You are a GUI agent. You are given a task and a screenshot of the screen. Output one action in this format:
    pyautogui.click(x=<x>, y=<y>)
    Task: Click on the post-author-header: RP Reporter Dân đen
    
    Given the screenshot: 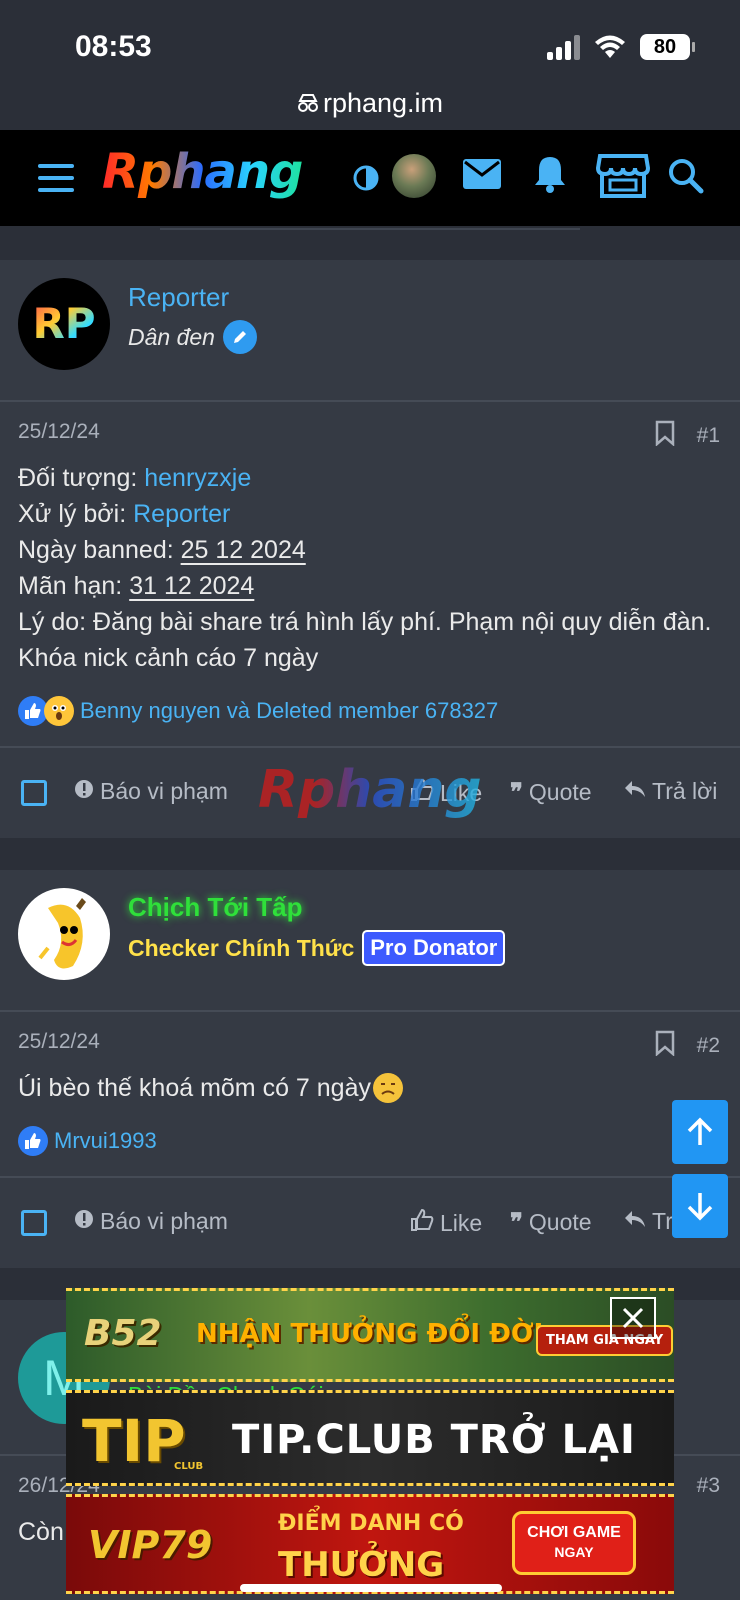 What is the action you would take?
    pyautogui.click(x=370, y=331)
    